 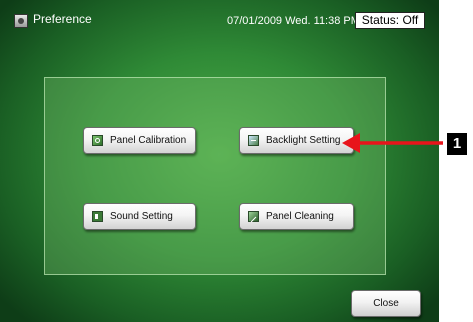 What do you see at coordinates (300, 216) in the screenshot?
I see `panel-cleaning-label: Panel Cleaning` at bounding box center [300, 216].